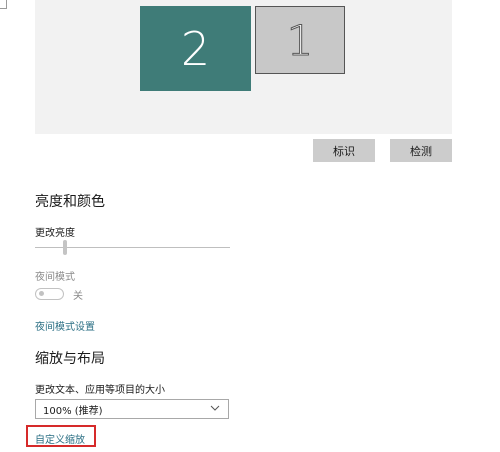 Image resolution: width=500 pixels, height=452 pixels. What do you see at coordinates (78, 296) in the screenshot?
I see `night-mode-state: 关` at bounding box center [78, 296].